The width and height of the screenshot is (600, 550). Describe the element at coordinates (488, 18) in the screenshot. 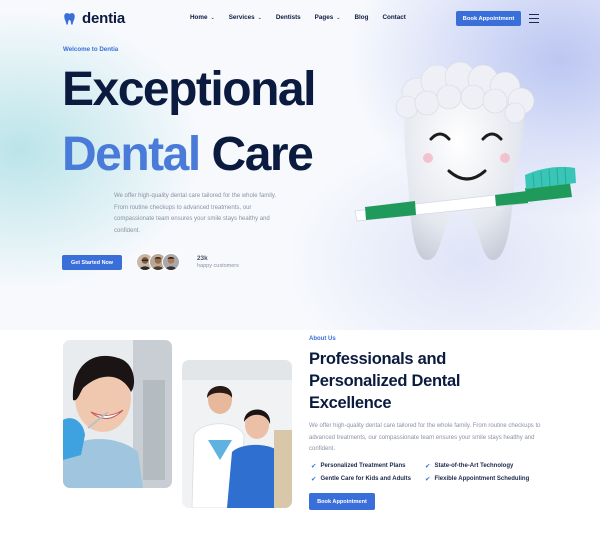

I see `book-appointment-button: Book Appointment` at that location.